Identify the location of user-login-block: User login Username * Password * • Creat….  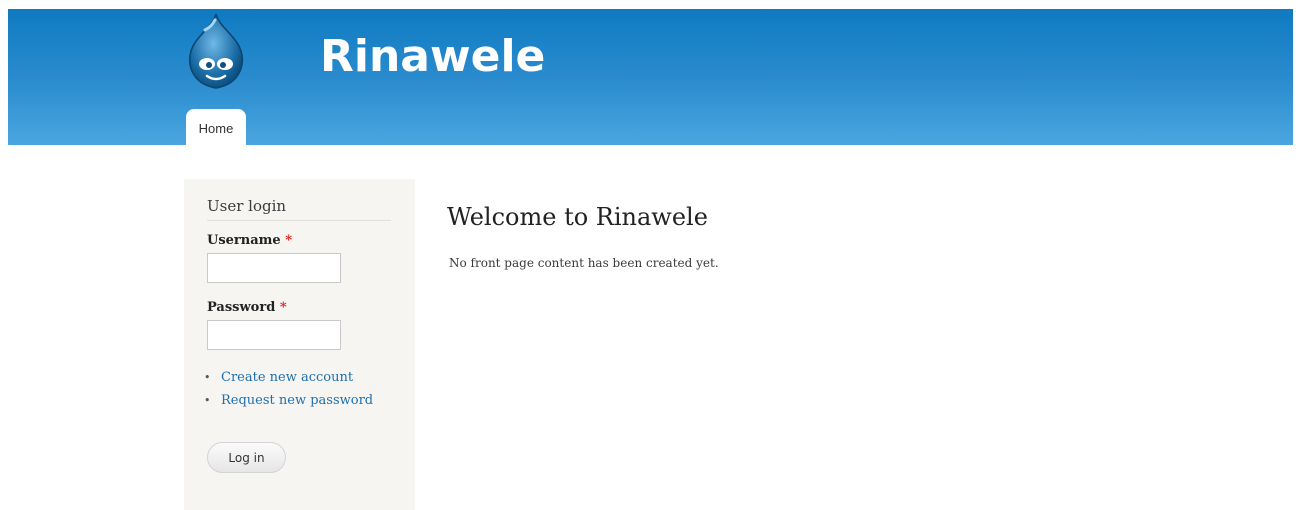
(299, 344).